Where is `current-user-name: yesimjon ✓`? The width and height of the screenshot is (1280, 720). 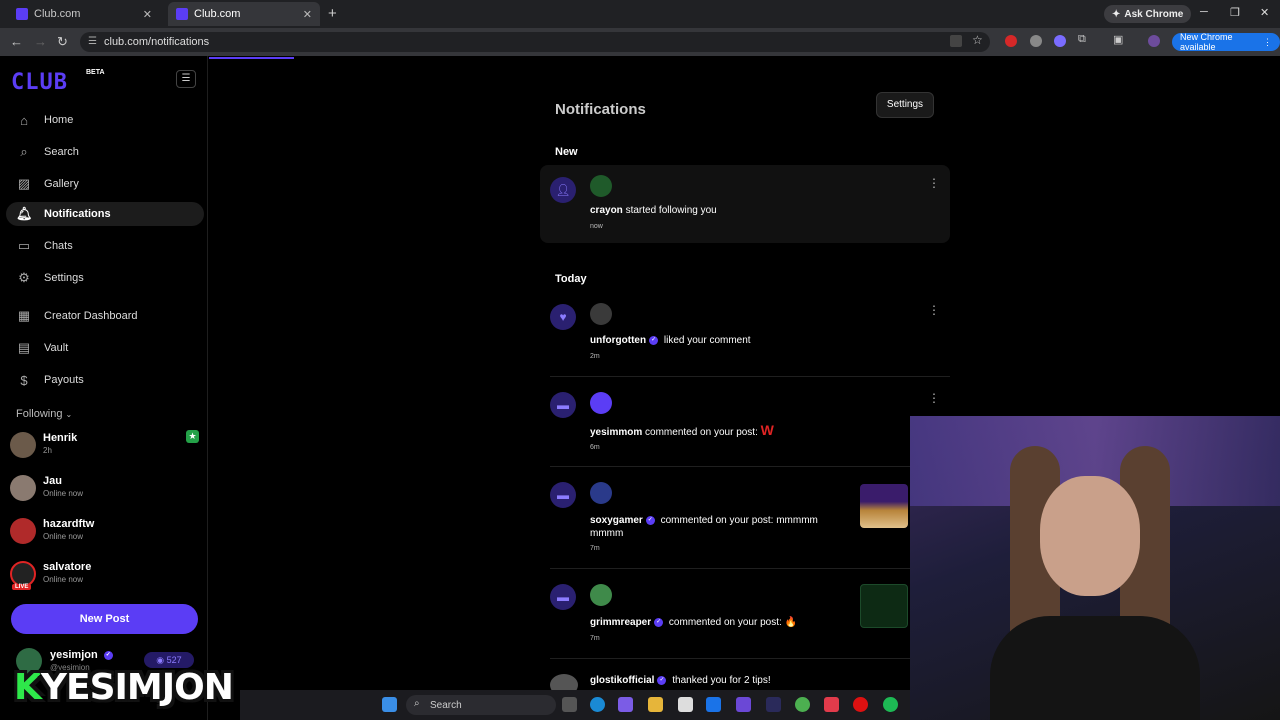
current-user-name: yesimjon ✓ is located at coordinates (83, 655).